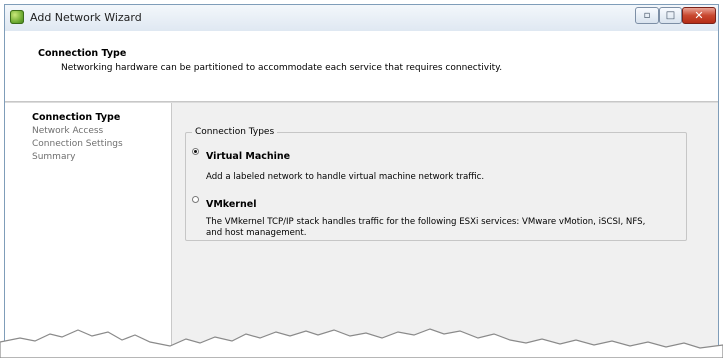 The height and width of the screenshot is (358, 723). I want to click on vmkernel-label: VMkernel, so click(231, 204).